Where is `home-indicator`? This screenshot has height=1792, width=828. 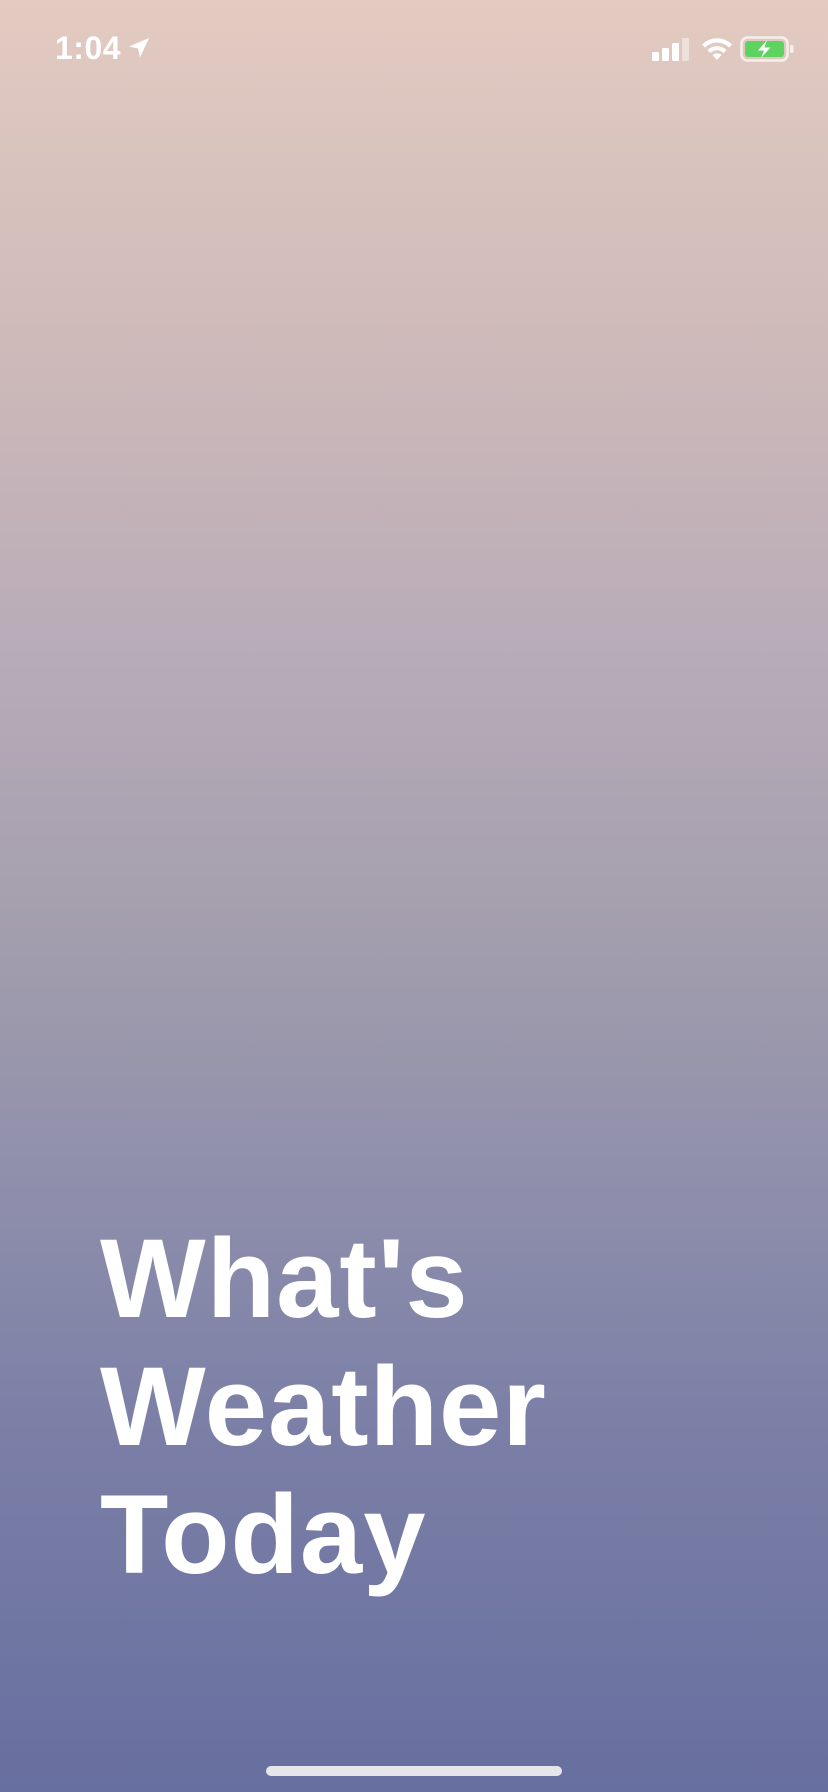
home-indicator is located at coordinates (414, 1771).